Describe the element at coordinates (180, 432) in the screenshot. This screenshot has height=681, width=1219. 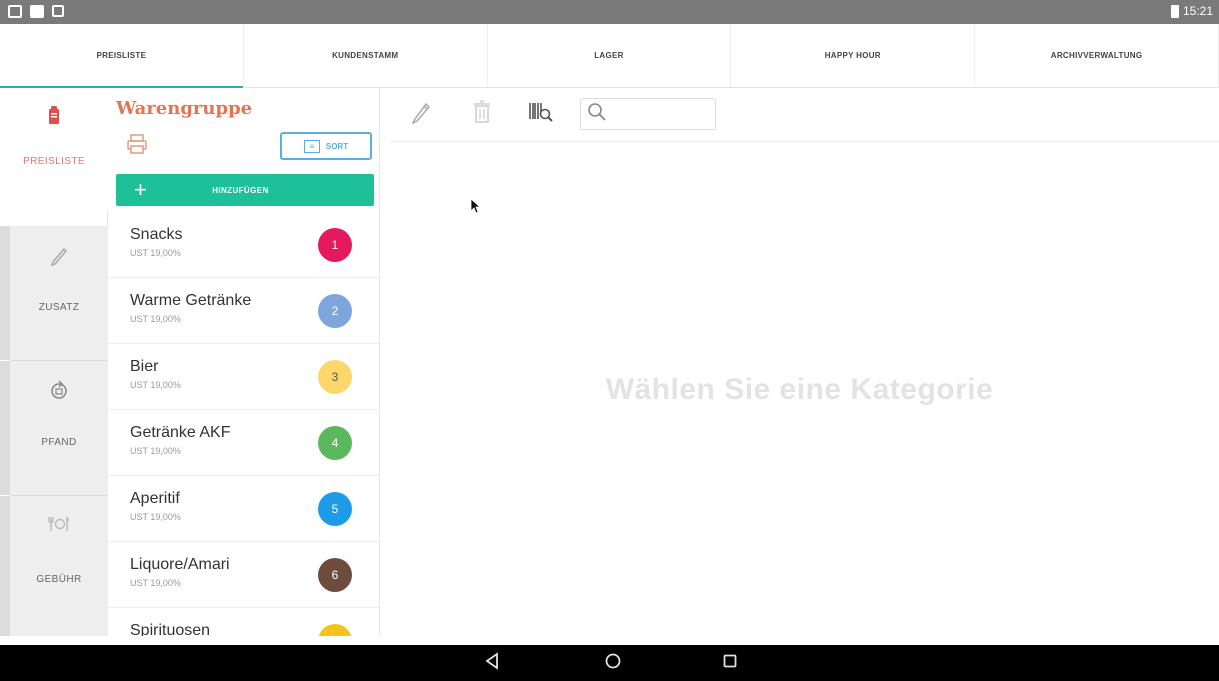
I see `category-name: Getränke AKF` at that location.